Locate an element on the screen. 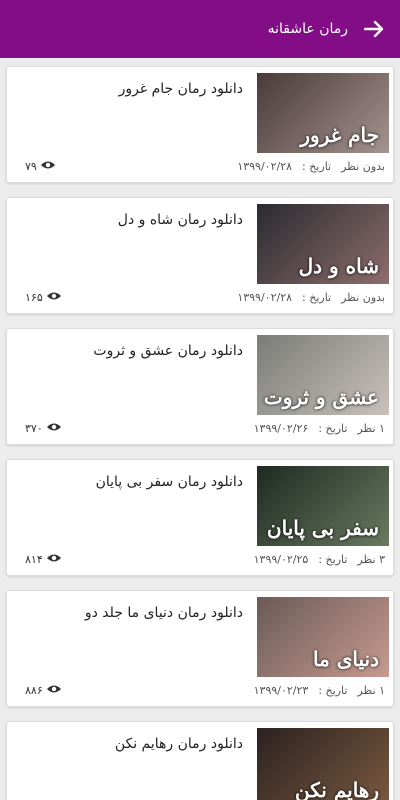  cover-title-text: شاه و دل is located at coordinates (338, 266).